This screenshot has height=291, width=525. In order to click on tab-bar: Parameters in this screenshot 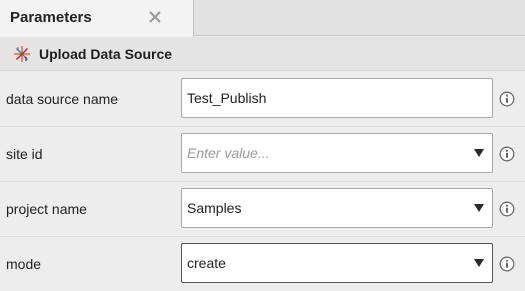, I will do `click(262, 18)`.